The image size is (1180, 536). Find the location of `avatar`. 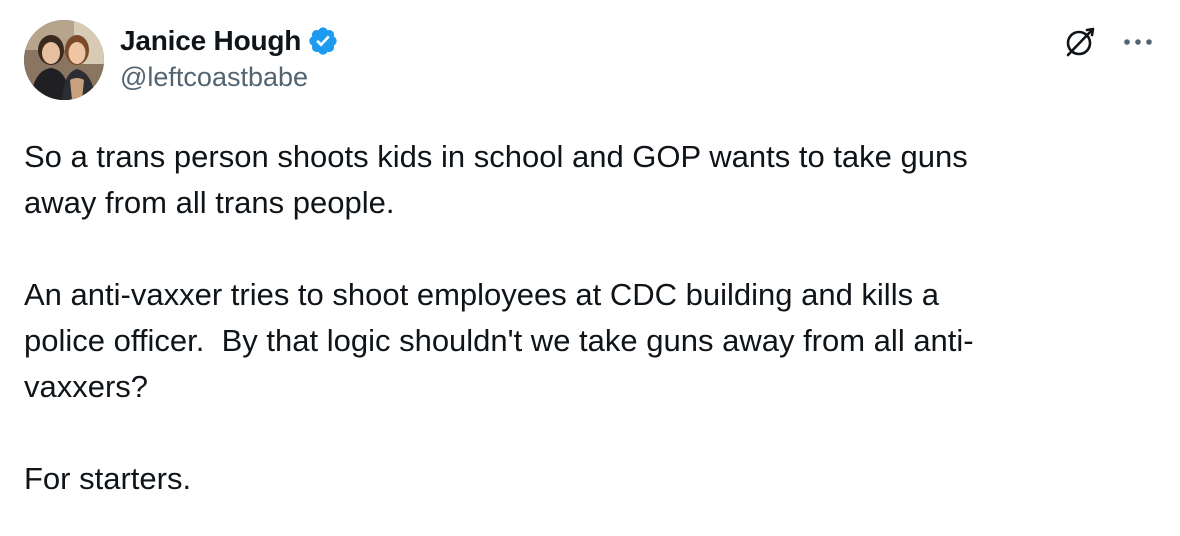

avatar is located at coordinates (64, 60).